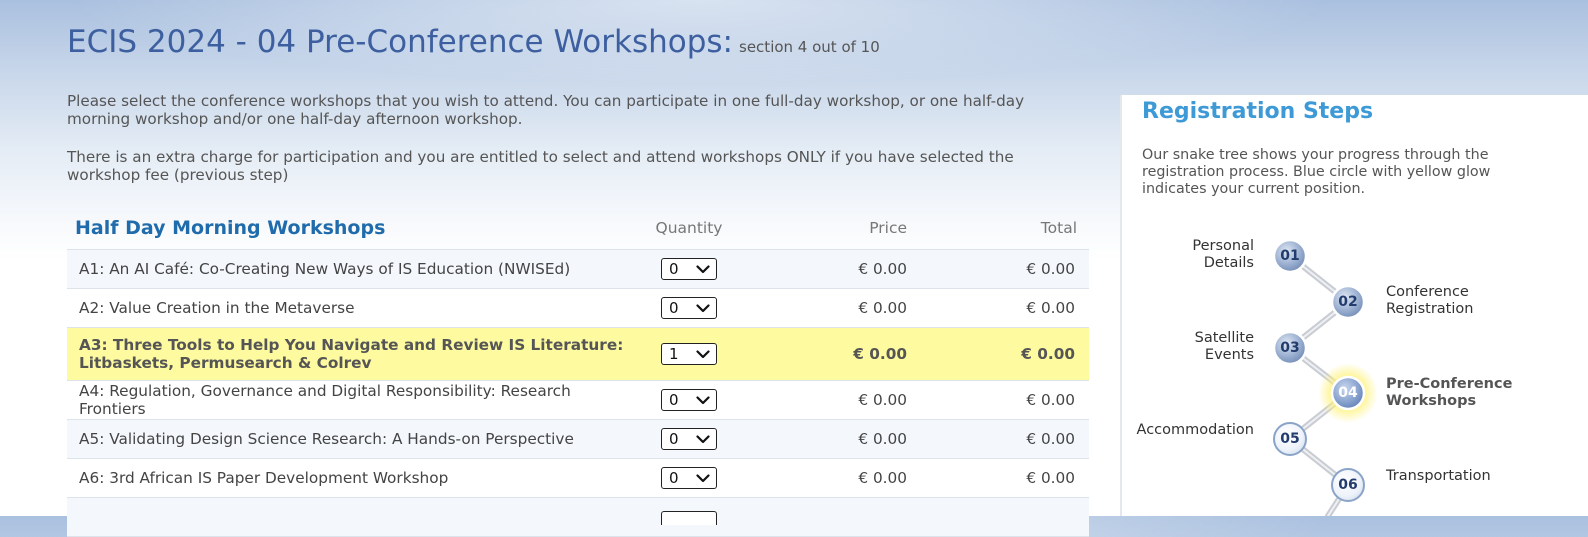 The image size is (1588, 537). I want to click on step-number-06: 06, so click(1348, 485).